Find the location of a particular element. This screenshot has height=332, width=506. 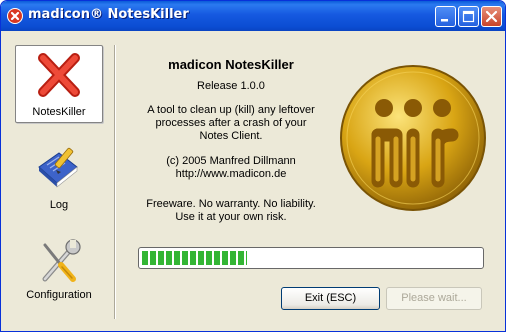

red-x-icon is located at coordinates (59, 75).